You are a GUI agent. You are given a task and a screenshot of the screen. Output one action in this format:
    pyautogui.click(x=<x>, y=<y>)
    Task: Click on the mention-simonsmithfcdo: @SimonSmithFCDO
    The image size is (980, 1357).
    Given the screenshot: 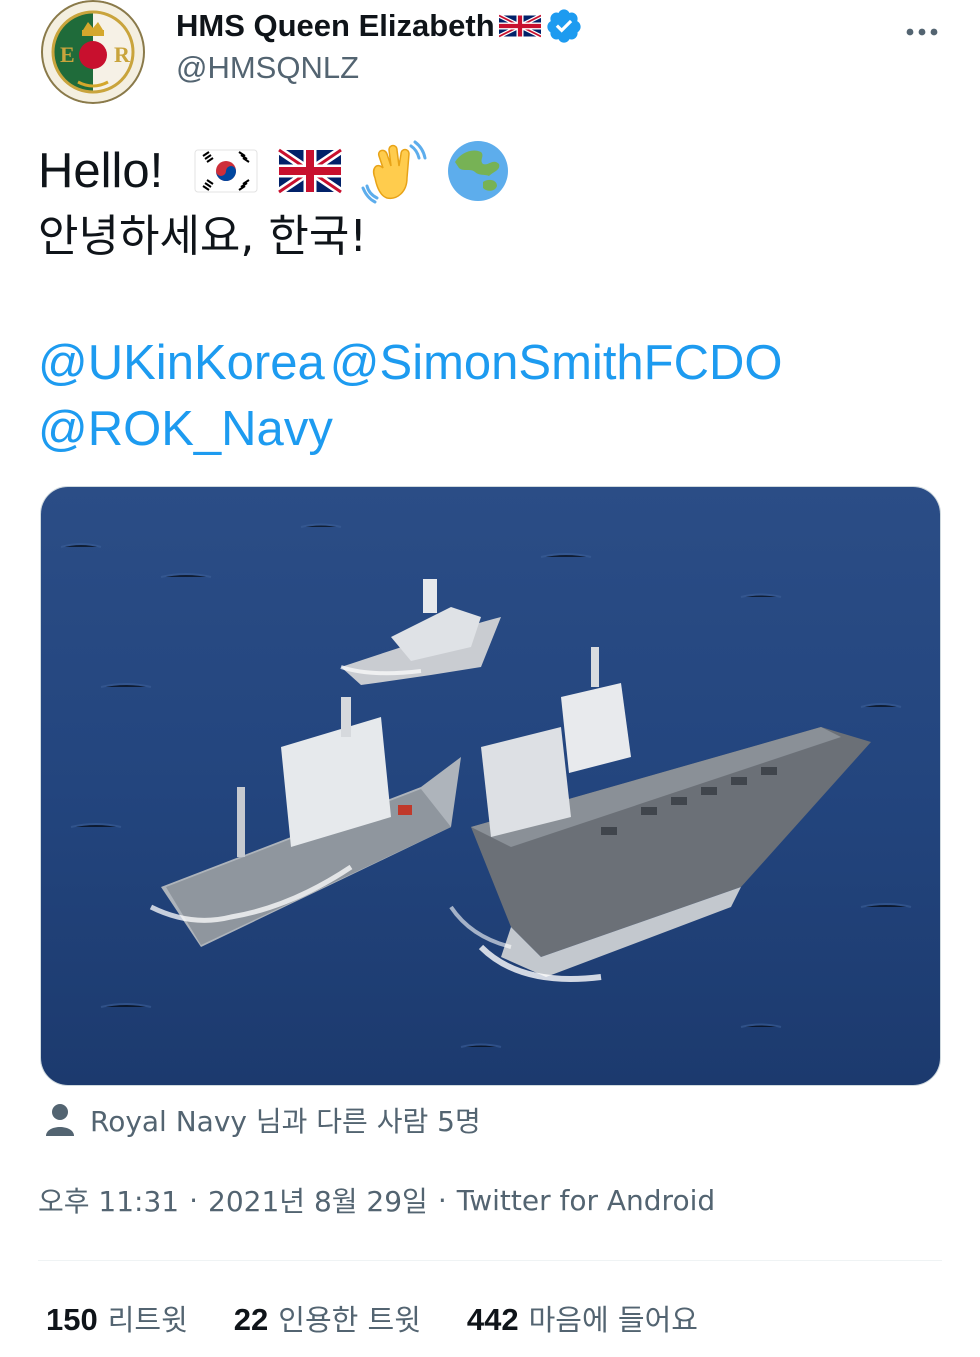 What is the action you would take?
    pyautogui.click(x=556, y=363)
    